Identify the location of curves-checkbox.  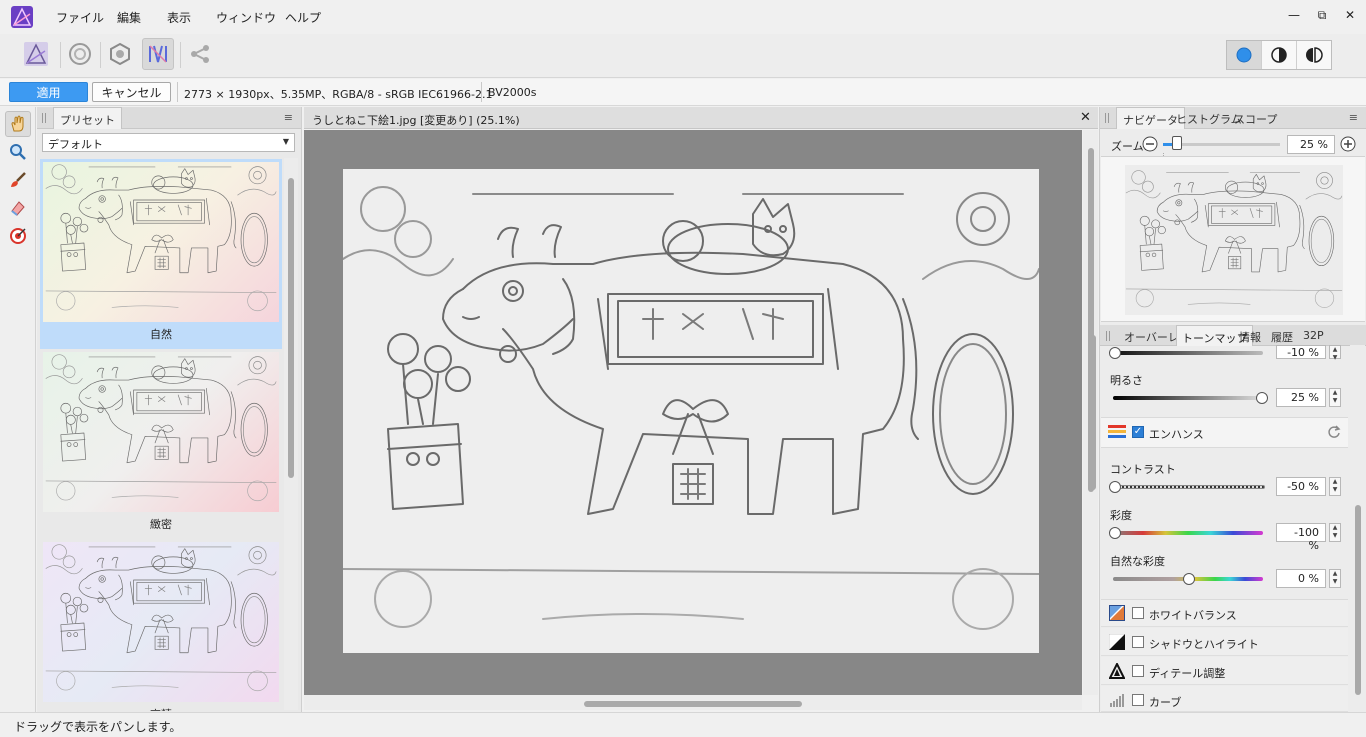
(1138, 700).